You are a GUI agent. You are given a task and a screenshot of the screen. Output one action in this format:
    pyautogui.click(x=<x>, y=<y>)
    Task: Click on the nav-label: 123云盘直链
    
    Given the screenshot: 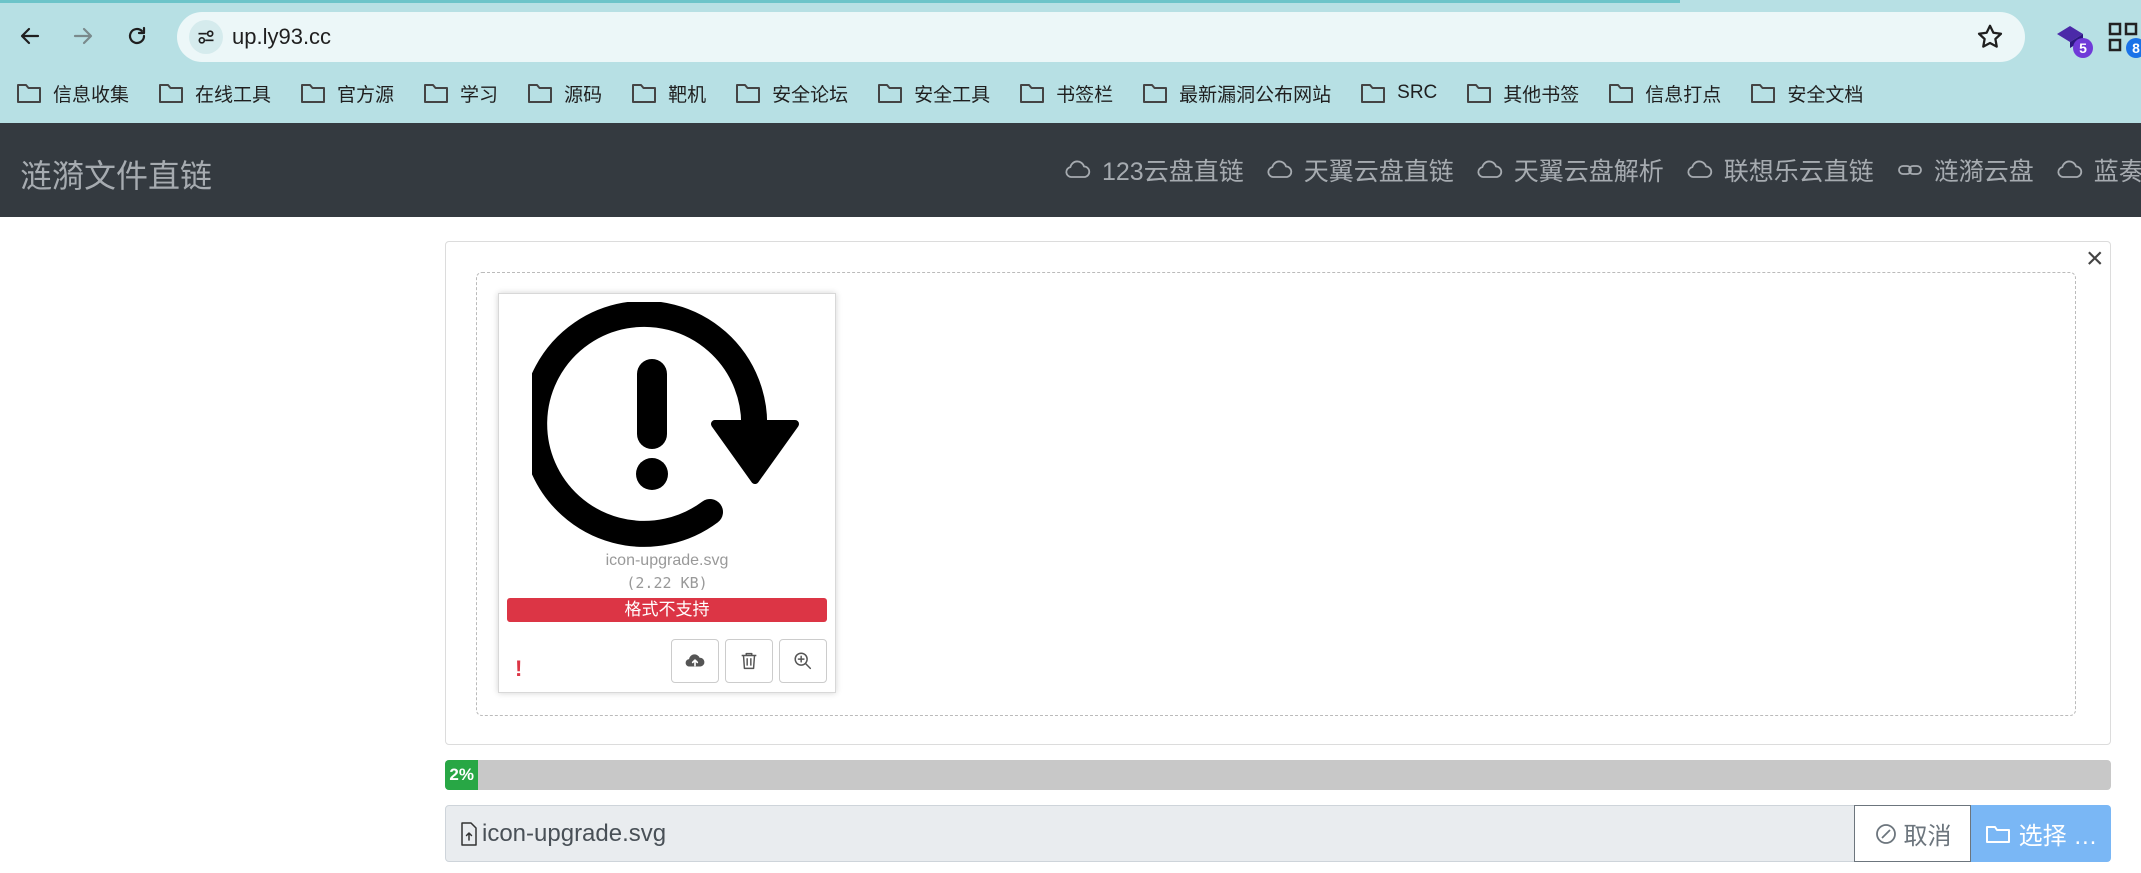 What is the action you would take?
    pyautogui.click(x=1173, y=172)
    